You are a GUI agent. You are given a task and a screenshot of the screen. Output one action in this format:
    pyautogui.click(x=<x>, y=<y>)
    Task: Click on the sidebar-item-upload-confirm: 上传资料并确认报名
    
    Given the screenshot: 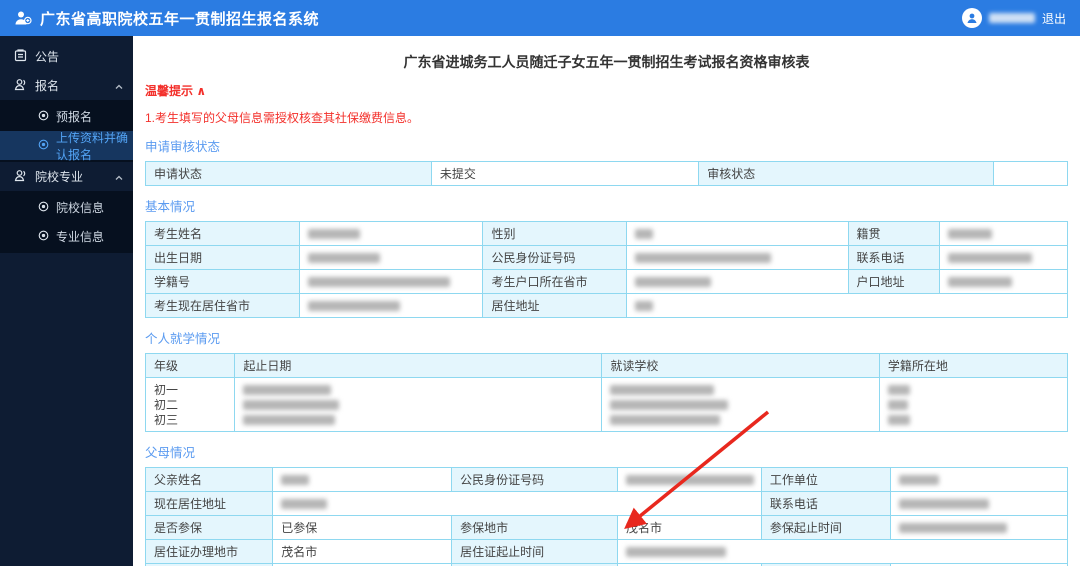 What is the action you would take?
    pyautogui.click(x=66, y=146)
    